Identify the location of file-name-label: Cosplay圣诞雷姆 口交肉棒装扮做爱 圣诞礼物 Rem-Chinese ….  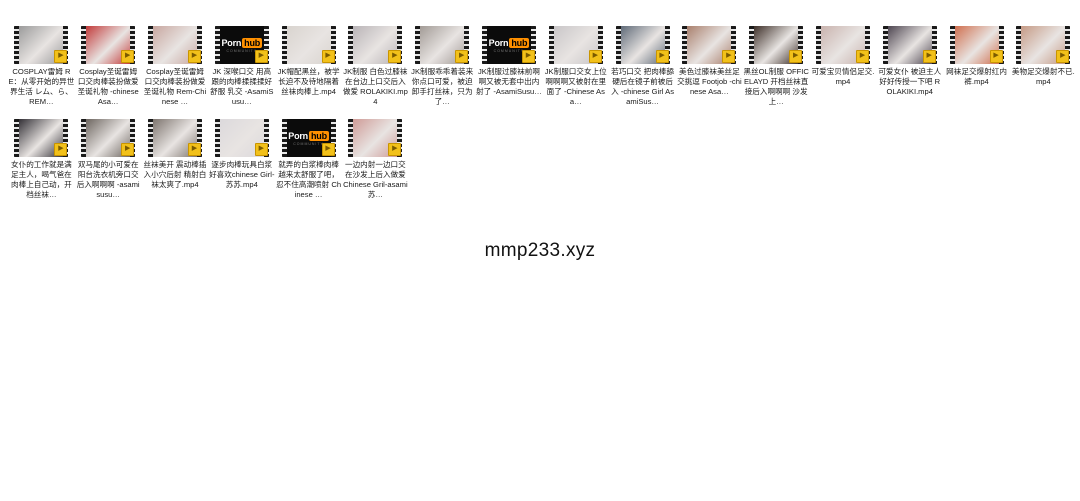
(175, 86).